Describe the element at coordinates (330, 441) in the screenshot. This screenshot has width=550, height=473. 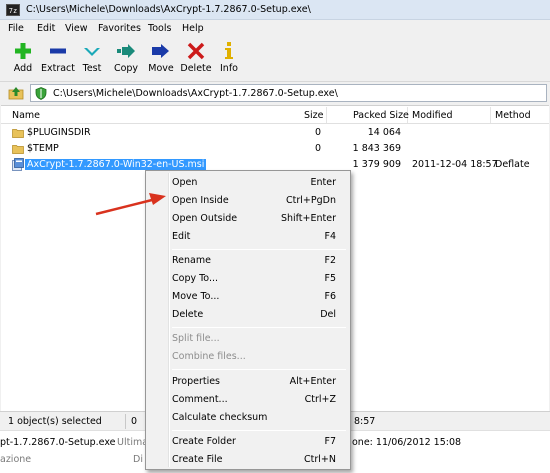
I see `menu-item-shortcut: F7` at that location.